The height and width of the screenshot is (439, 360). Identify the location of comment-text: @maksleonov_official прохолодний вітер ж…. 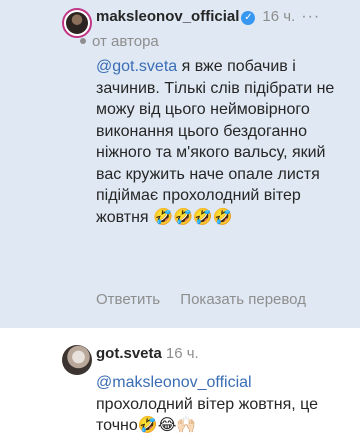
(223, 404).